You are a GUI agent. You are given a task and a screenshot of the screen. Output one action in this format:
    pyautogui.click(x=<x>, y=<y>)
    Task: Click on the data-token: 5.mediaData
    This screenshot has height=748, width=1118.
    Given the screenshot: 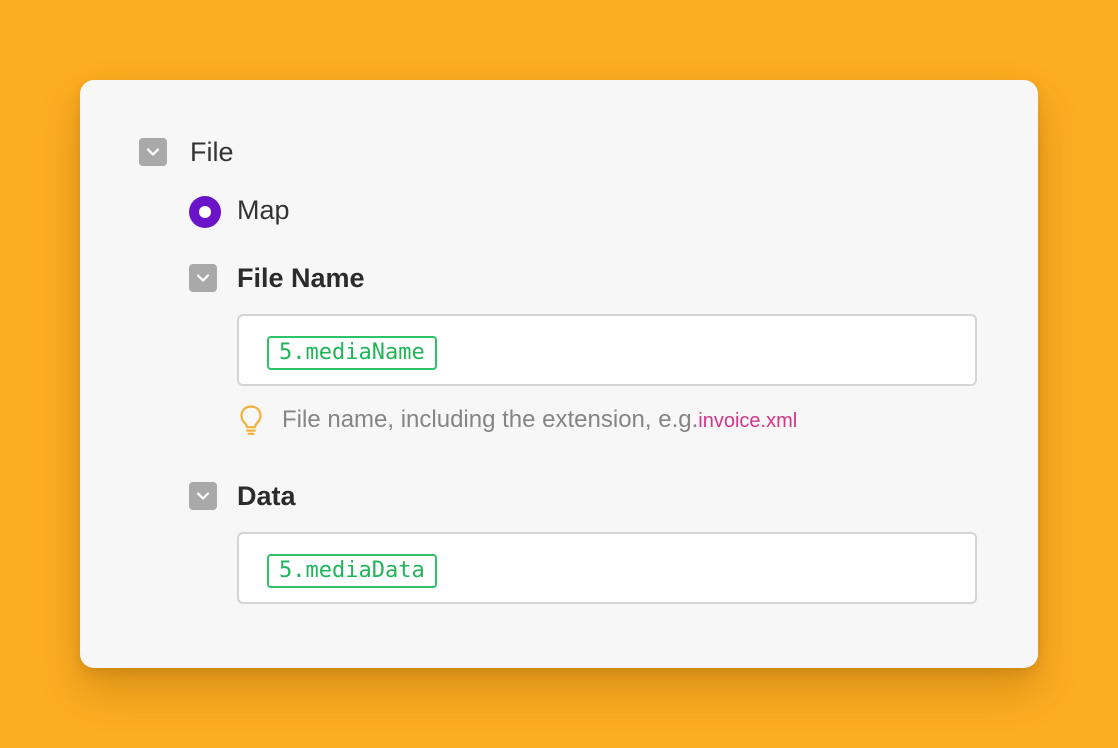 What is the action you would take?
    pyautogui.click(x=352, y=571)
    